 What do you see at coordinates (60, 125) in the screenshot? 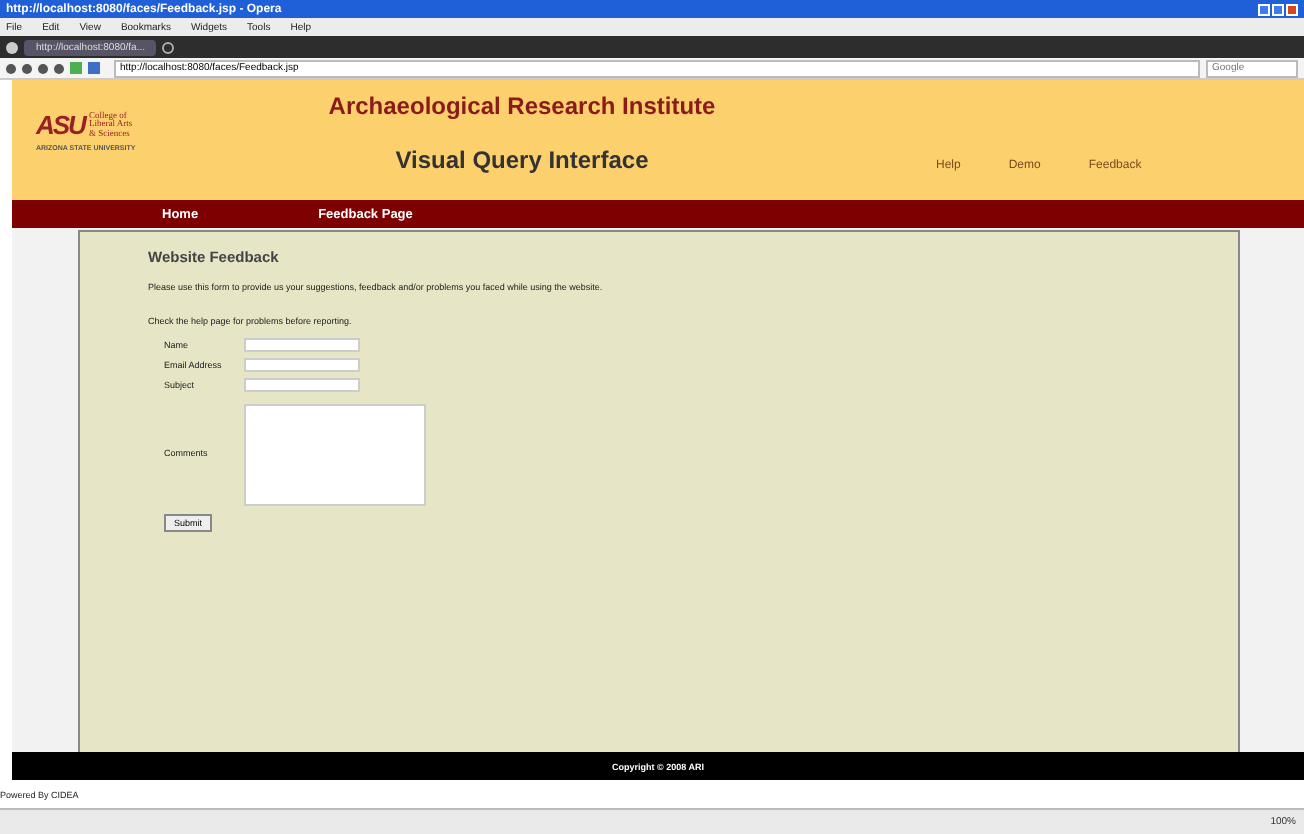
I see `logo-mark: ASU` at bounding box center [60, 125].